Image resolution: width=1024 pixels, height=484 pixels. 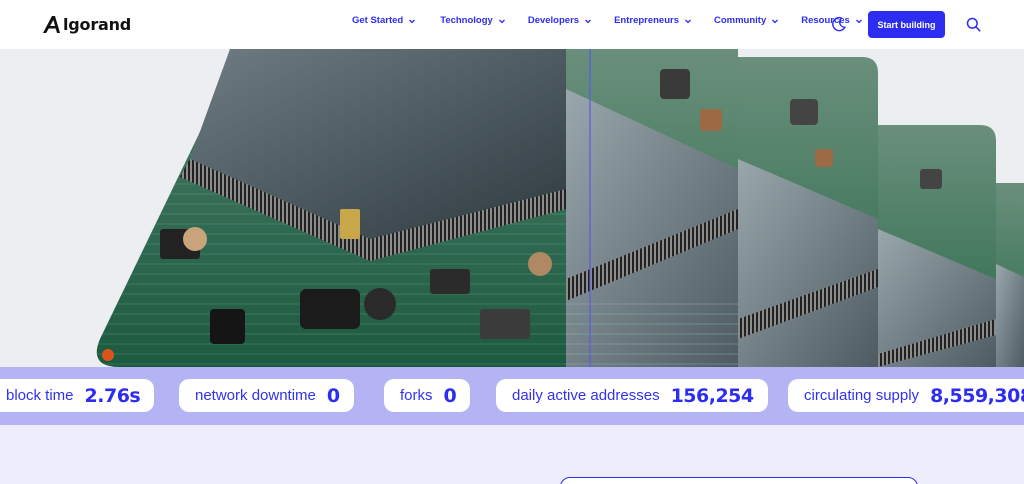 I want to click on stat-pill-block-time: block time 2.76s, so click(x=77, y=395).